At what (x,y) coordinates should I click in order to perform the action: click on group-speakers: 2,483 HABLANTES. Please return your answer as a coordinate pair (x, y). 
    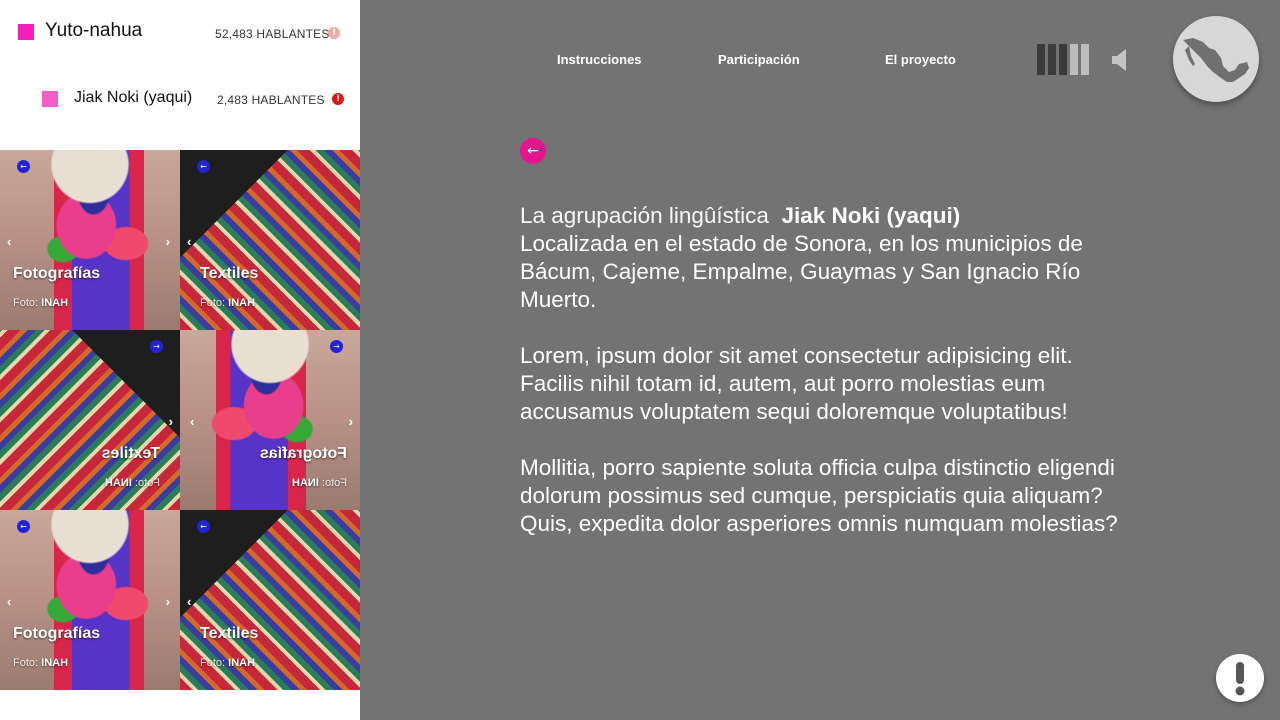
    Looking at the image, I should click on (271, 100).